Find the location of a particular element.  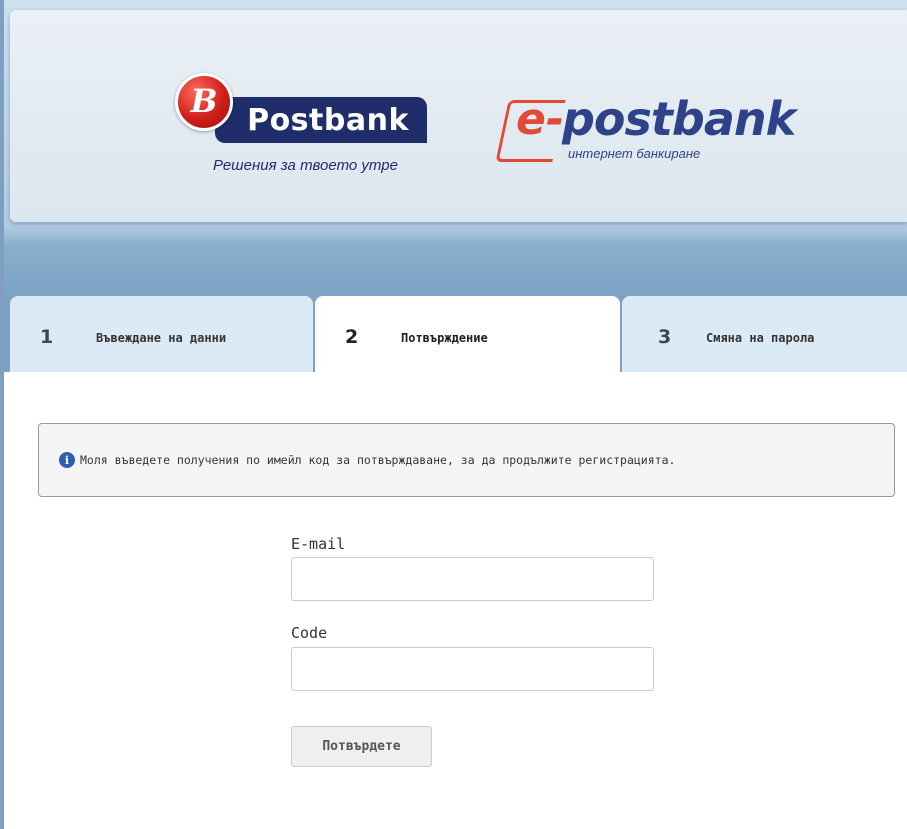

info-icon: i is located at coordinates (67, 460).